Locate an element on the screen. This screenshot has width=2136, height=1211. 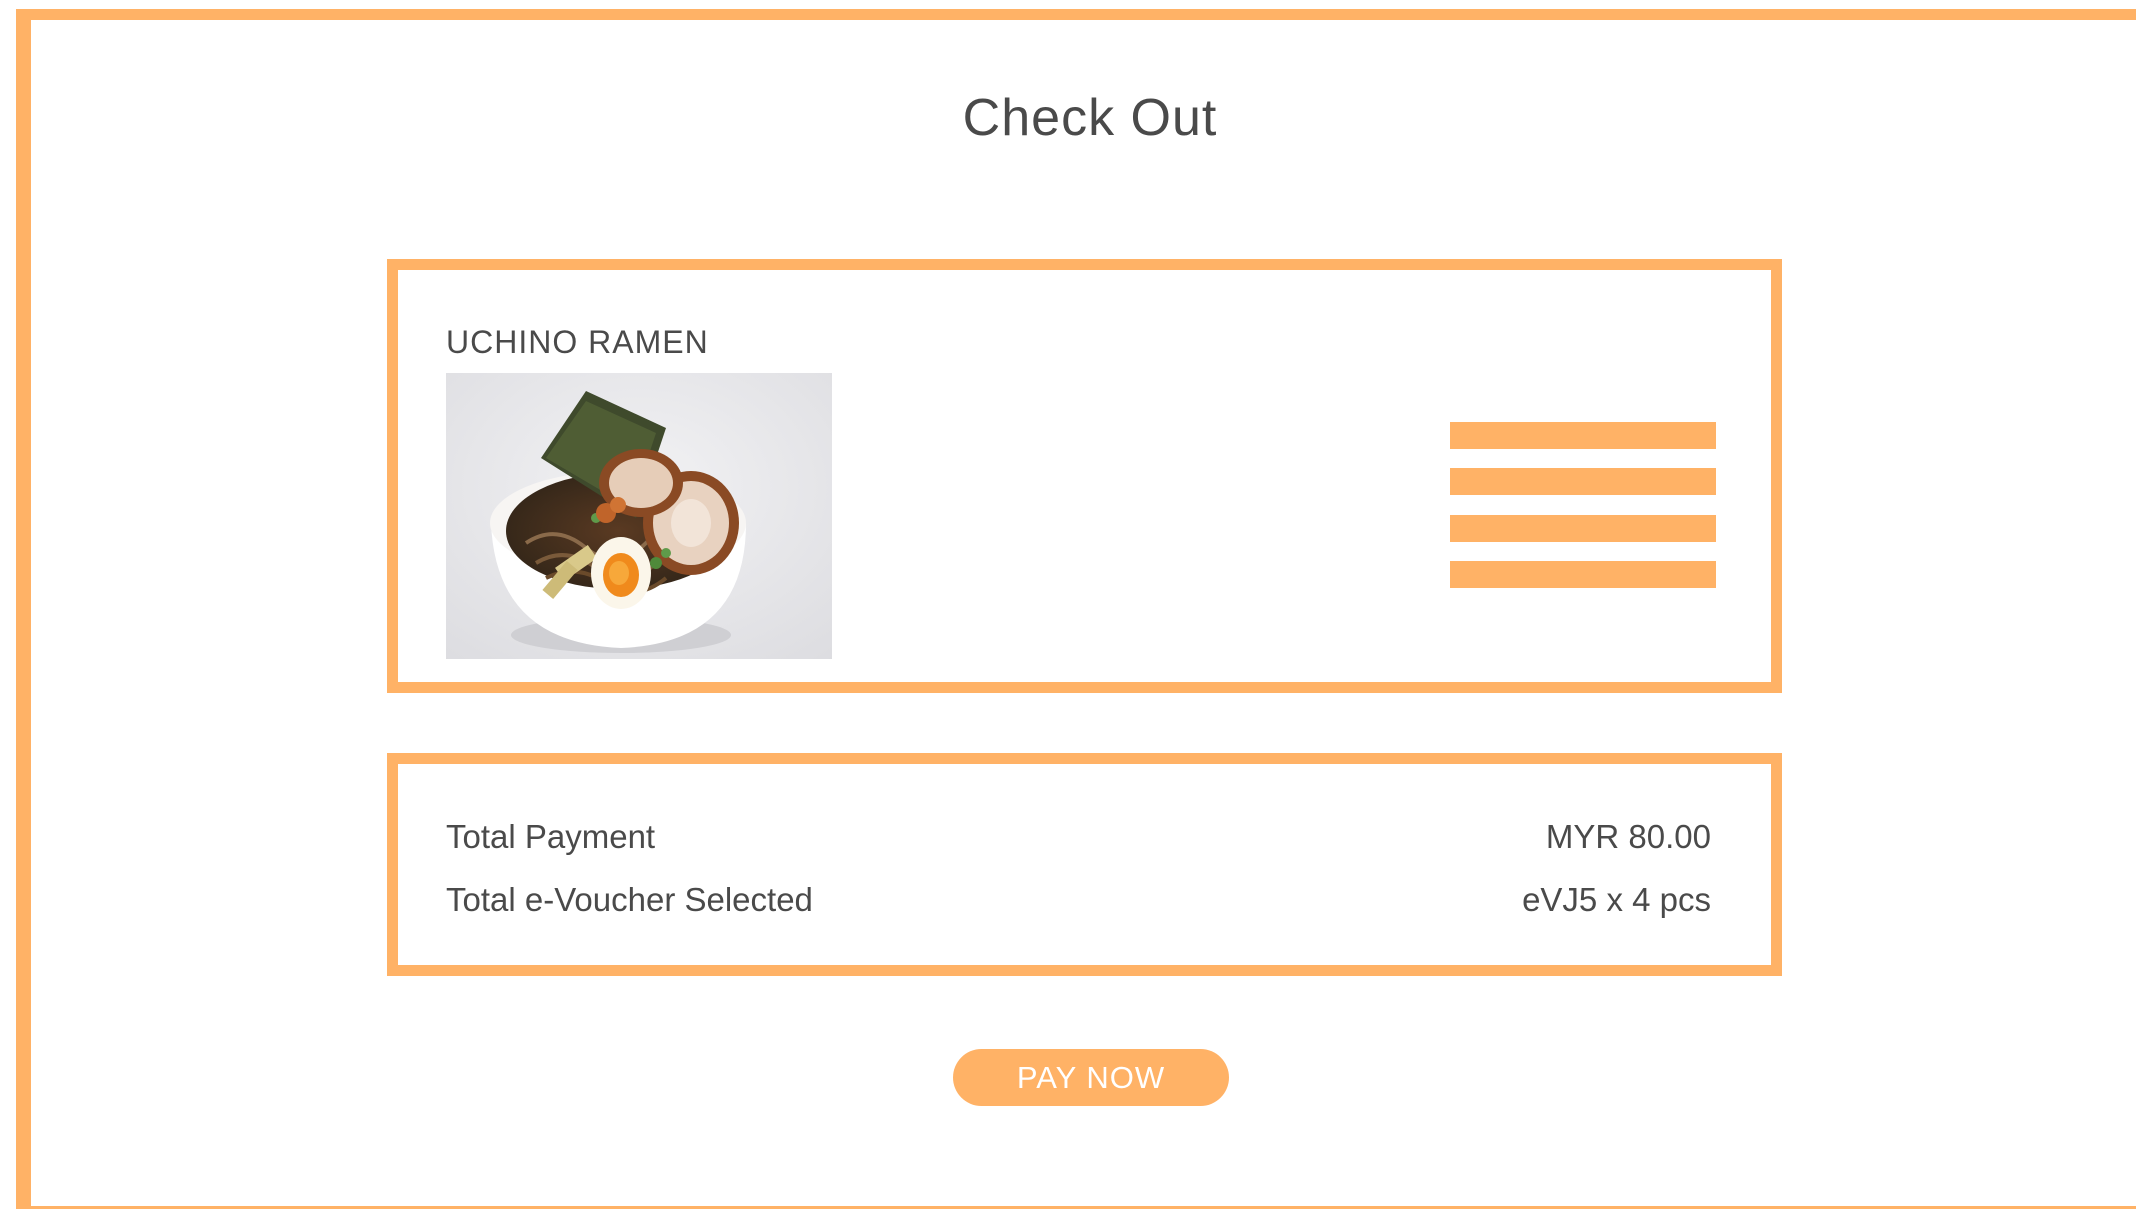
voucher-row: Total e-Voucher Selected eVJ5 x 4 pcs is located at coordinates (1078, 900).